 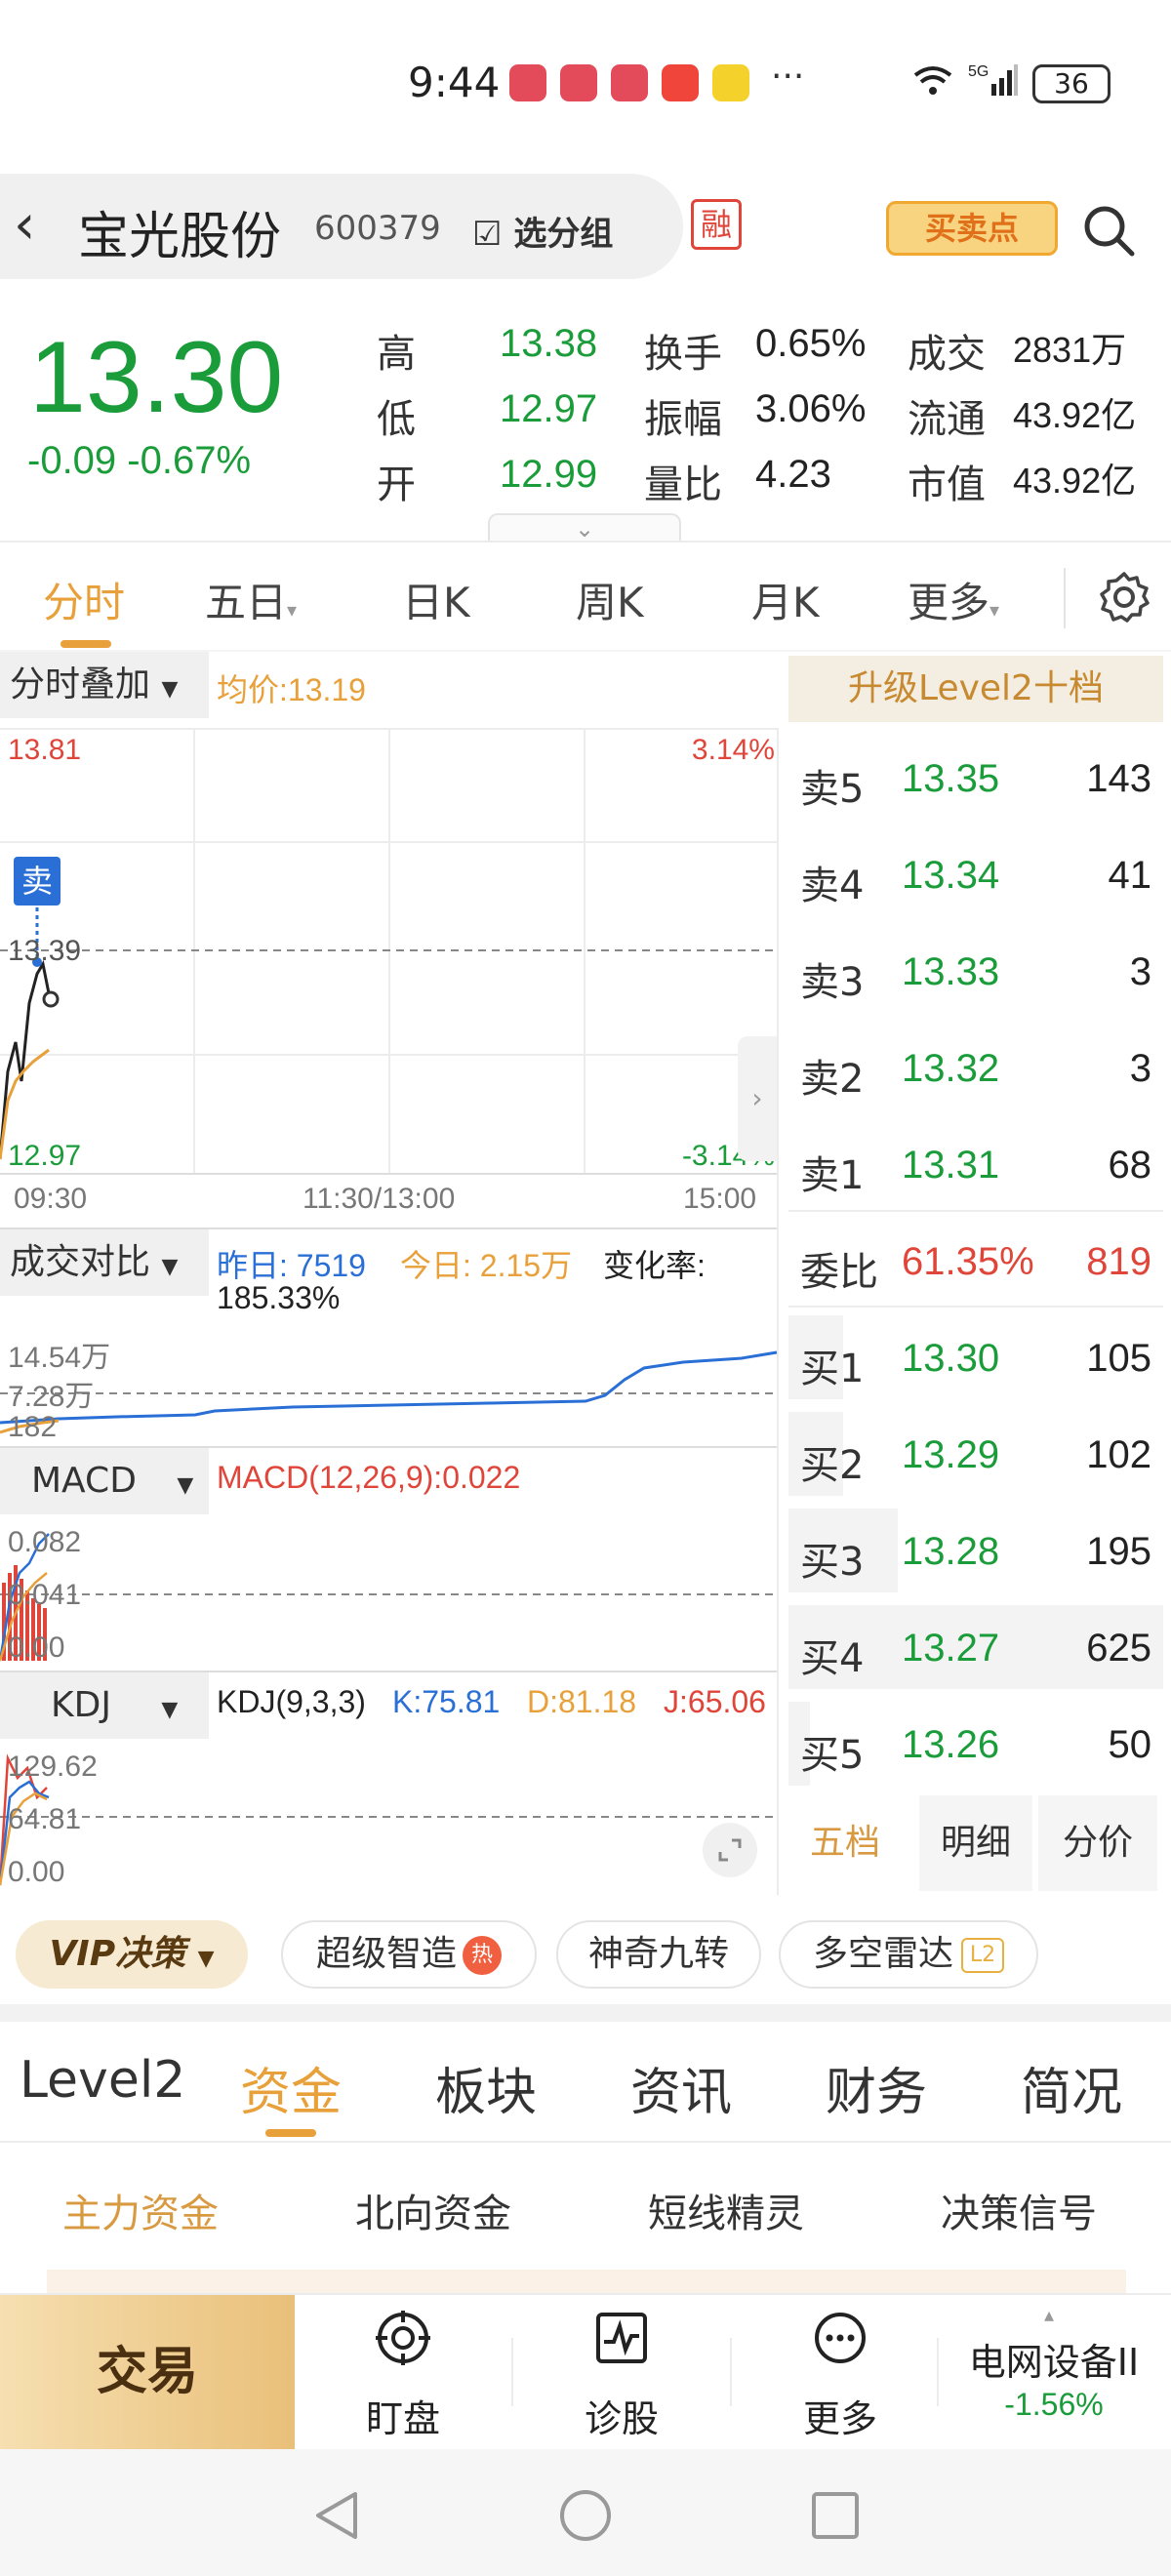 What do you see at coordinates (549, 408) in the screenshot?
I see `quote-value: 12.97` at bounding box center [549, 408].